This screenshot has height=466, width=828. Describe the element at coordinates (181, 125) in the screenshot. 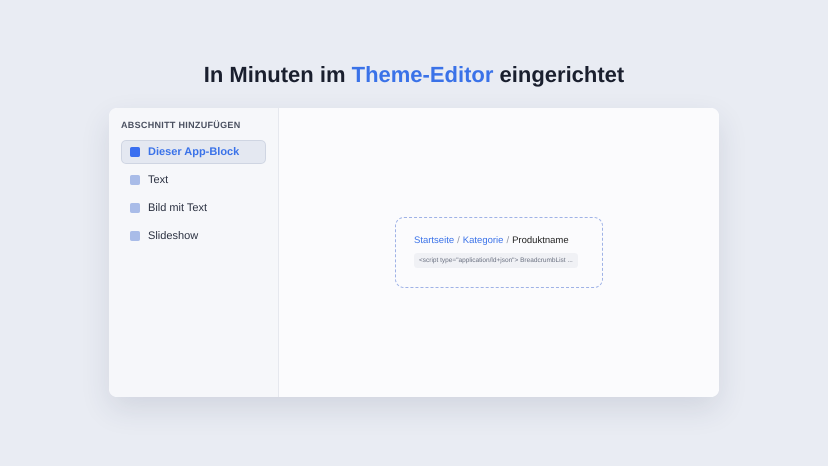

I see `sidebar-title: ABSCHNITT HINZUFÜGEN` at that location.